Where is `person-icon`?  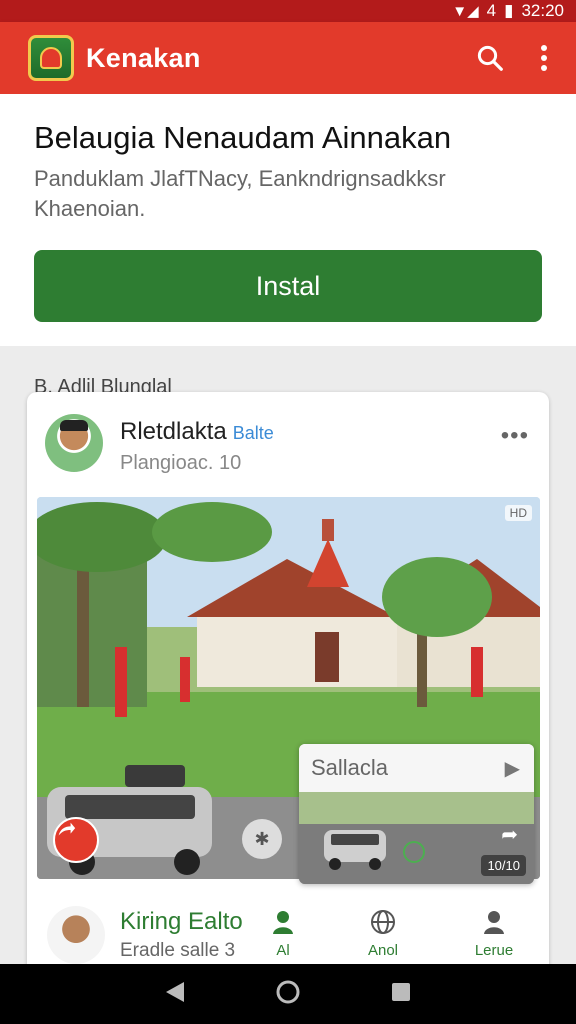 person-icon is located at coordinates (283, 922).